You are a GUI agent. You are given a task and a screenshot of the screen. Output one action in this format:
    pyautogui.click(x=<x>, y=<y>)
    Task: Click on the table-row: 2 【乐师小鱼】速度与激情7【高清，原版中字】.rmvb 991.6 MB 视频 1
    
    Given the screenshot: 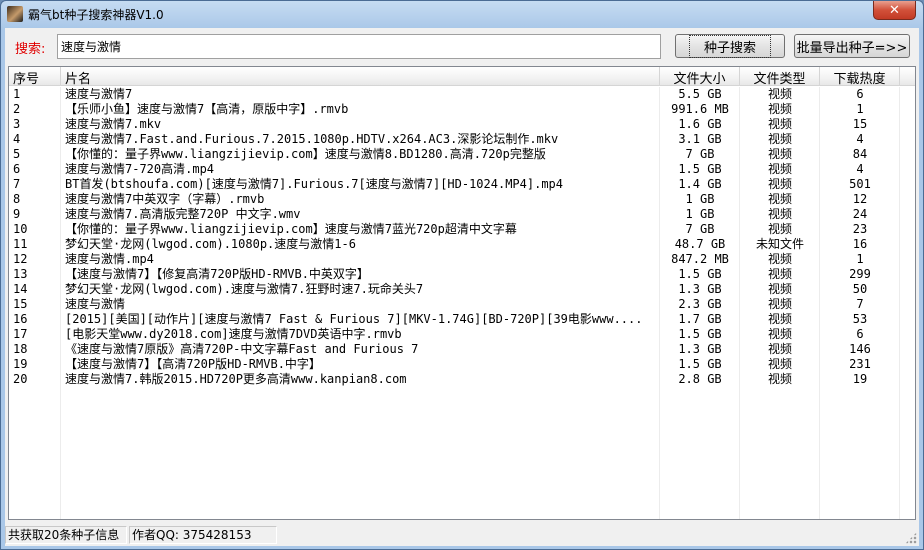 What is the action you would take?
    pyautogui.click(x=462, y=109)
    